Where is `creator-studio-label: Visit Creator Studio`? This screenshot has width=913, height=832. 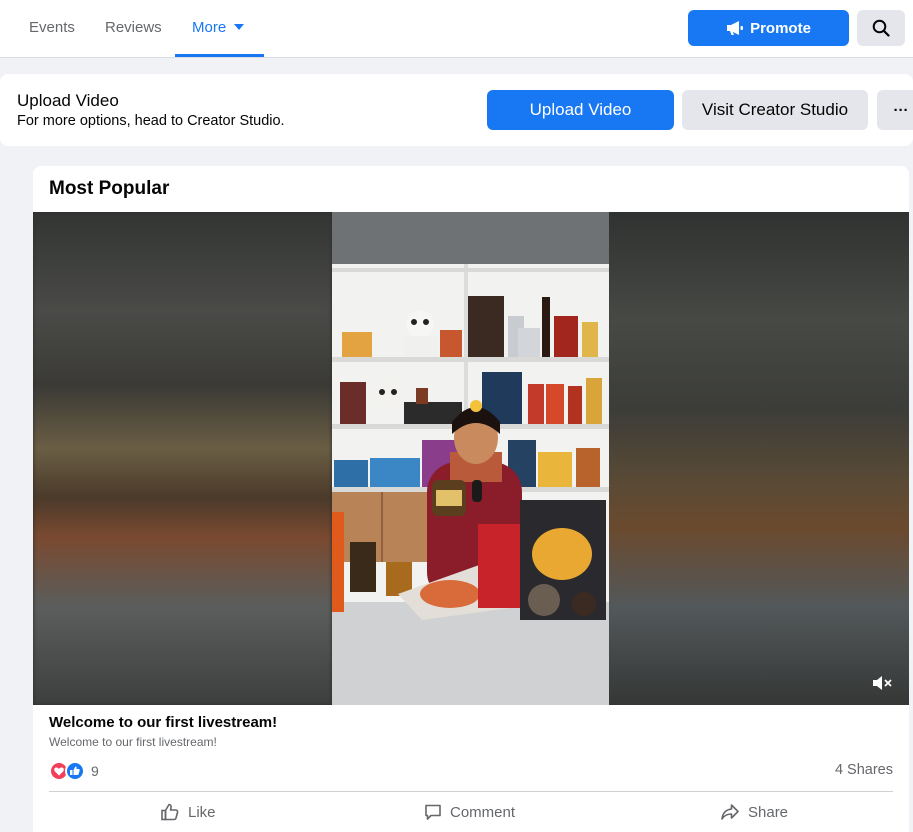 creator-studio-label: Visit Creator Studio is located at coordinates (775, 109).